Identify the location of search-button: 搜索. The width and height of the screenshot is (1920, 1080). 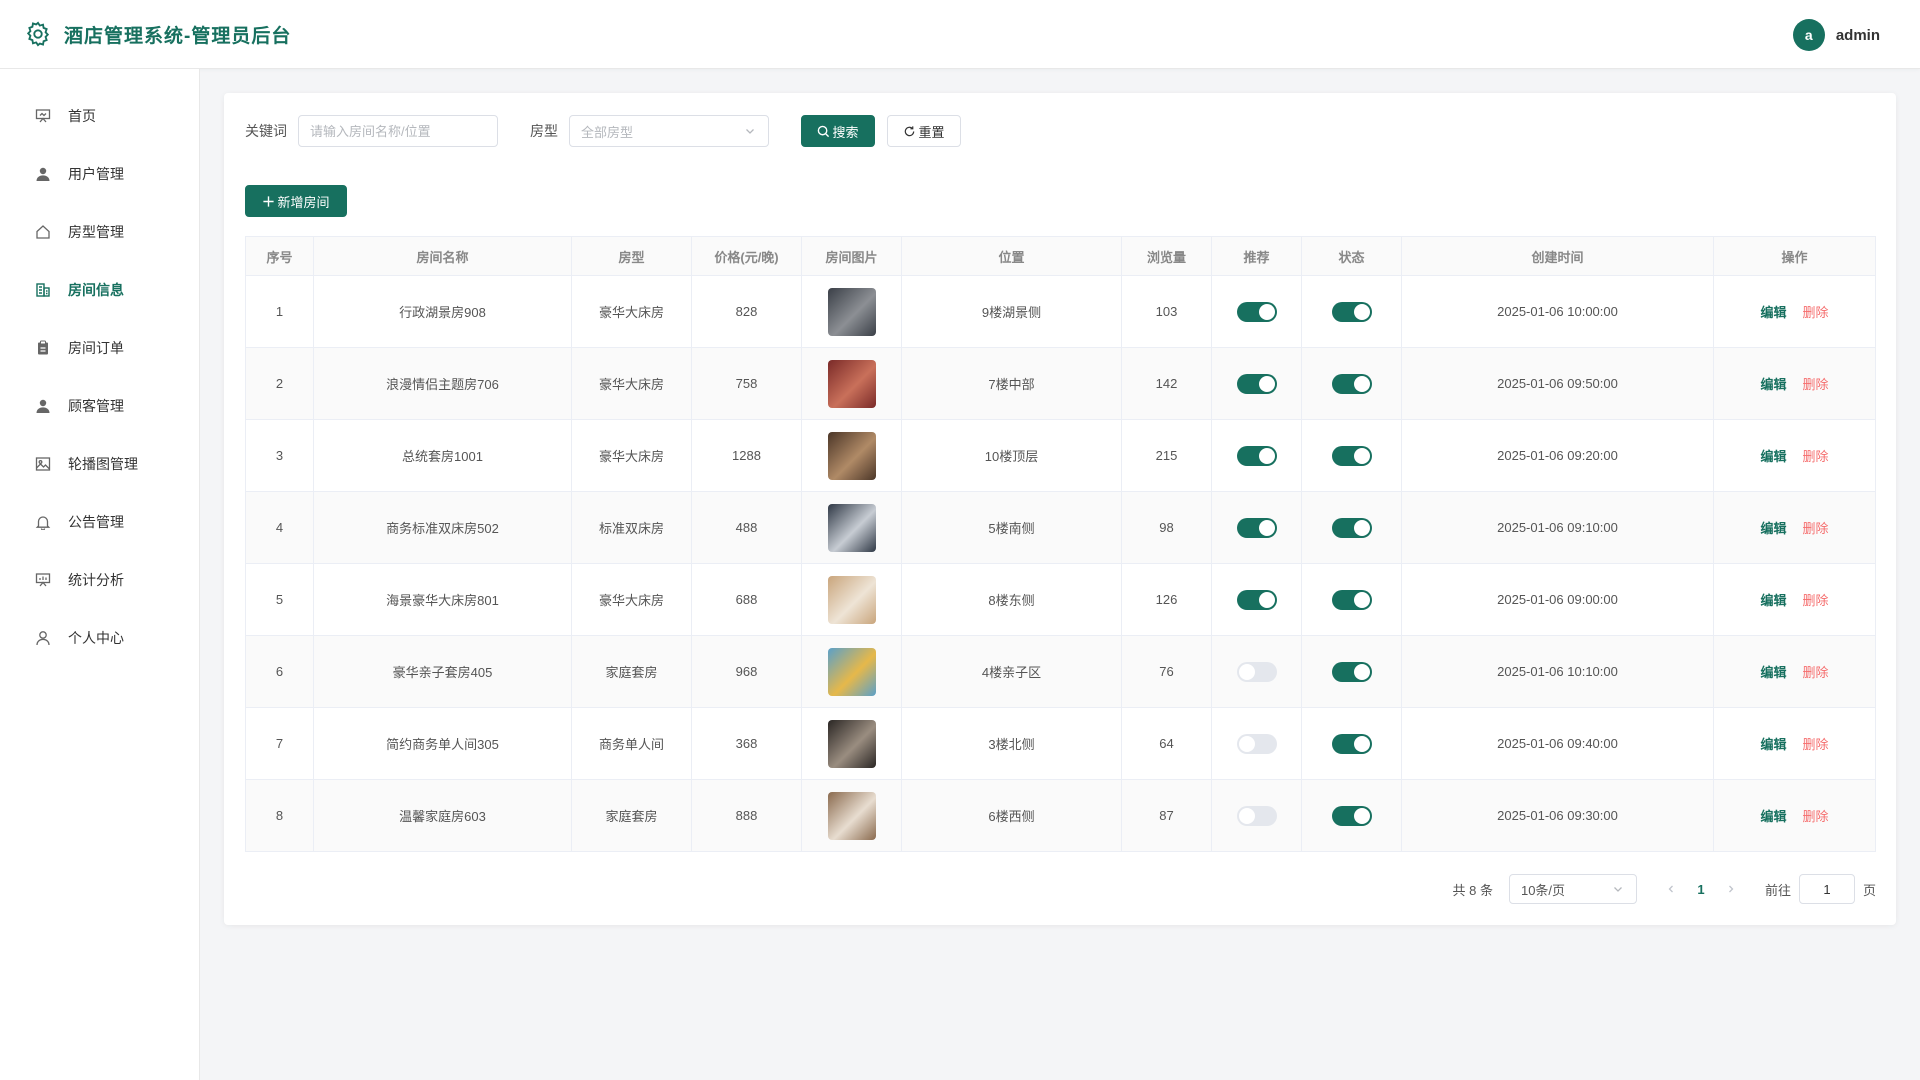
(838, 131).